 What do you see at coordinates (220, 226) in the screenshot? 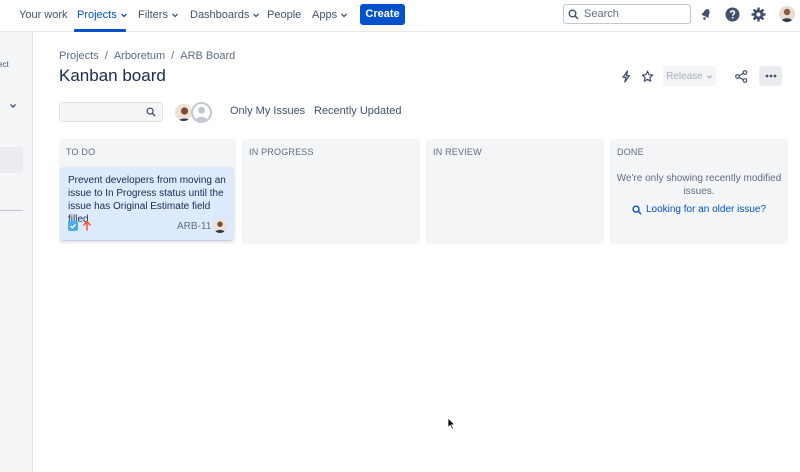
I see `assignee-avatar` at bounding box center [220, 226].